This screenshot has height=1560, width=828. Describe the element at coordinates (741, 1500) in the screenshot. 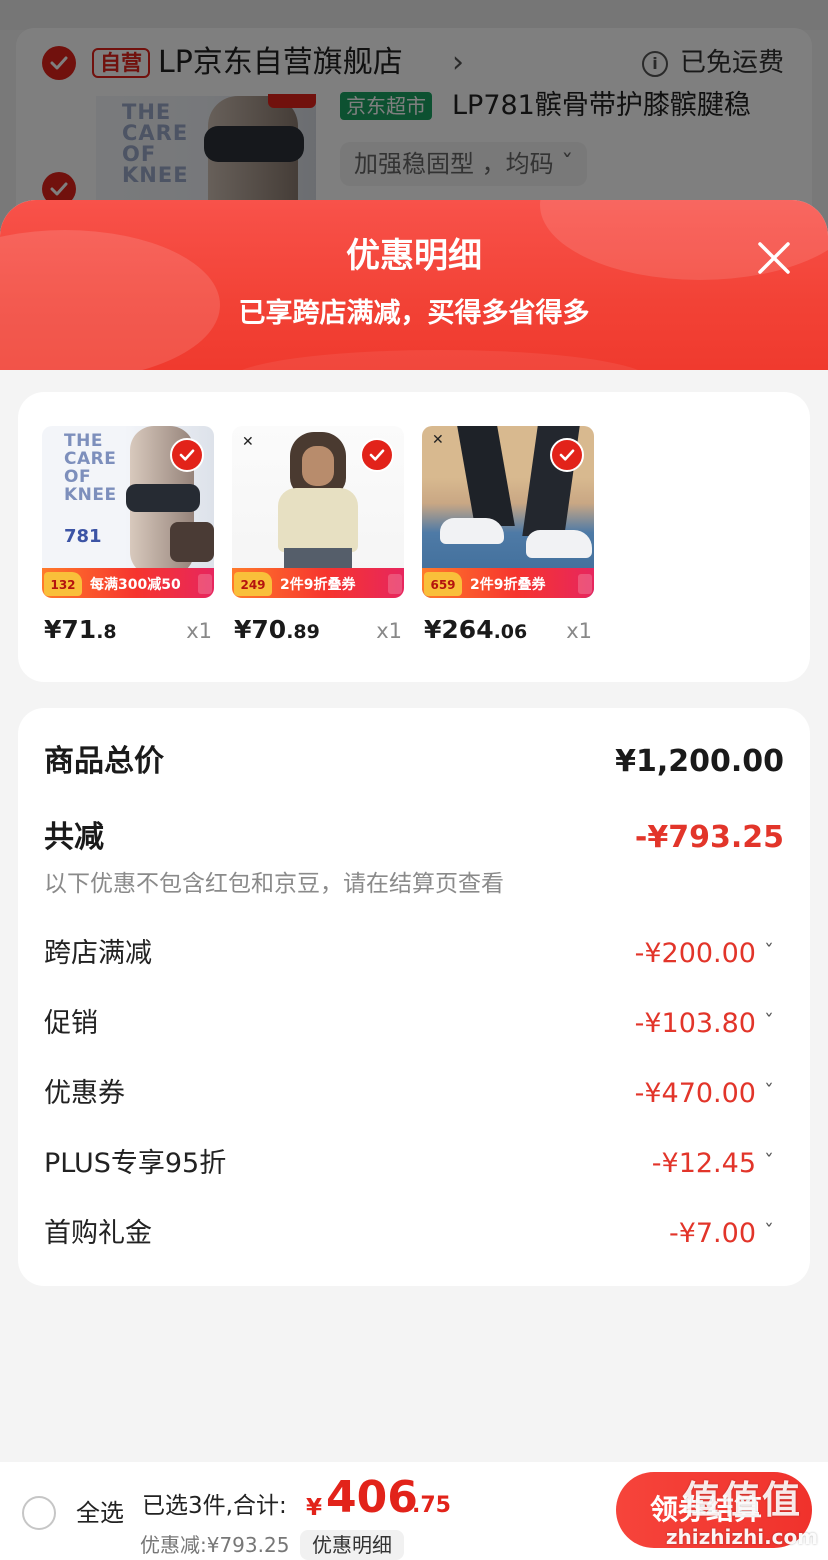

I see `watermark-logo: 值值值` at that location.